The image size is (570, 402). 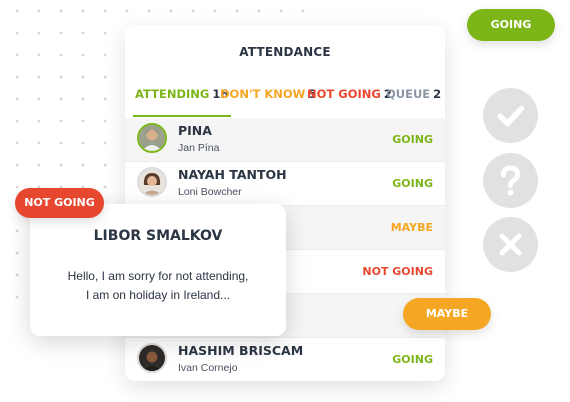 What do you see at coordinates (447, 314) in the screenshot?
I see `maybe-pill-button: MAYBE` at bounding box center [447, 314].